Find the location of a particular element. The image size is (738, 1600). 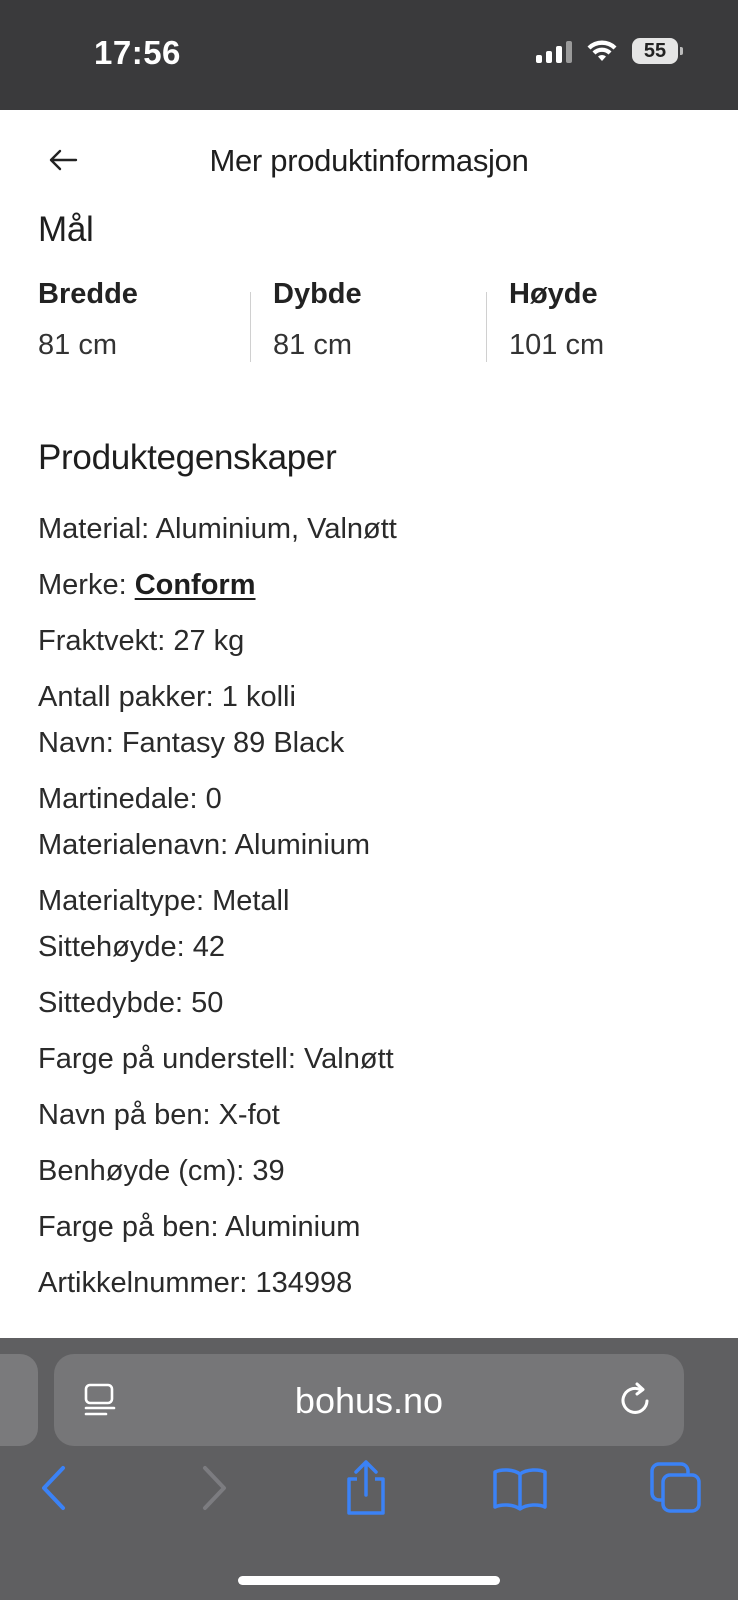

dimension-label: Bredde is located at coordinates (88, 294).